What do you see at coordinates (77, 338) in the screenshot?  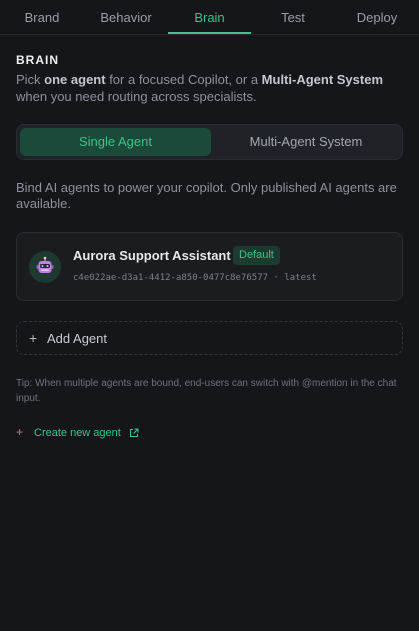 I see `add-agent-label: Add Agent` at bounding box center [77, 338].